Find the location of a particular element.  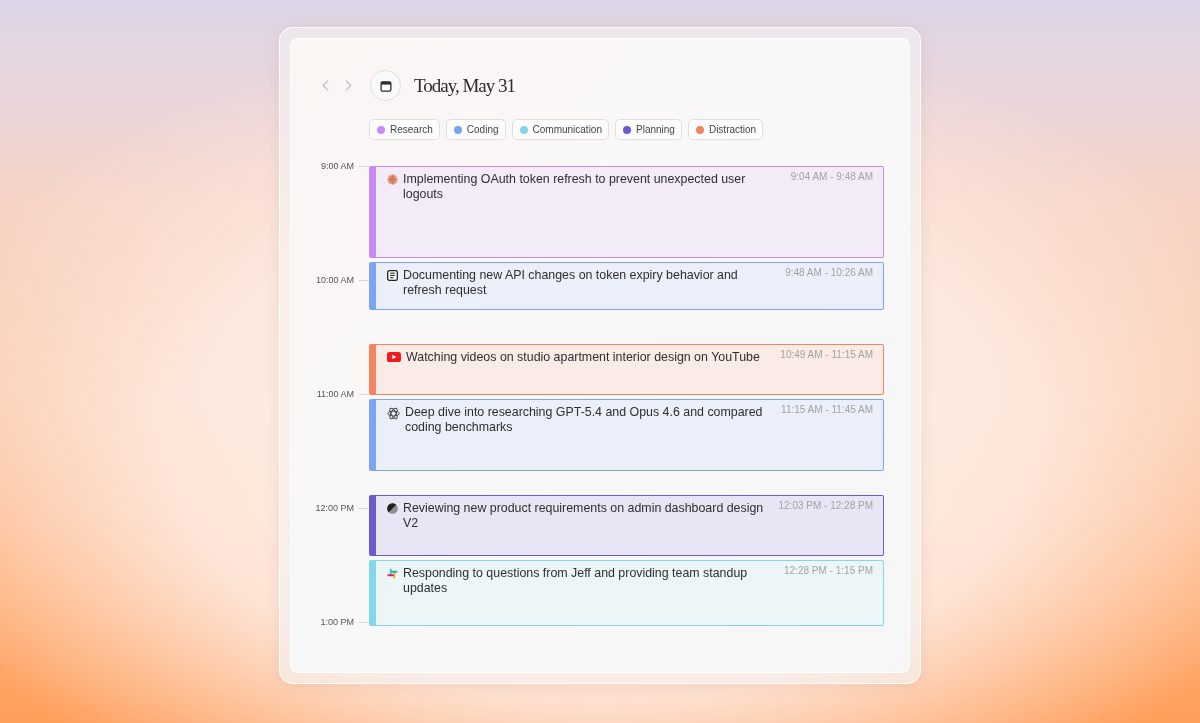

event-card: Deep dive into researching GPT-5.4 and Opus 4.6 and compared coding benchmarks 11:15 AM - 11:45 AM is located at coordinates (626, 435).